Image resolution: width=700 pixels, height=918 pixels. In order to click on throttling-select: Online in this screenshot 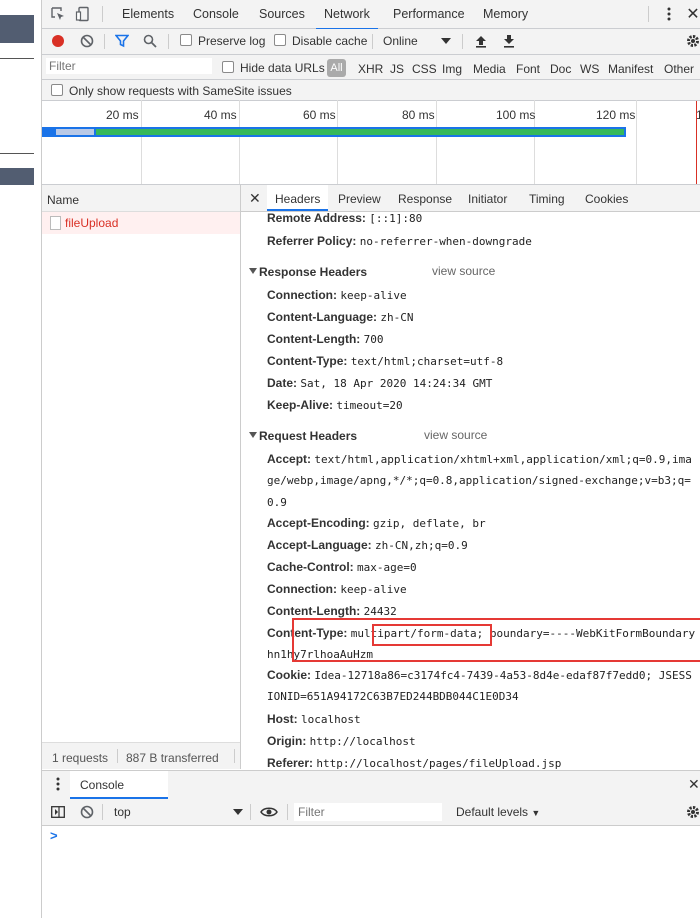, I will do `click(400, 41)`.